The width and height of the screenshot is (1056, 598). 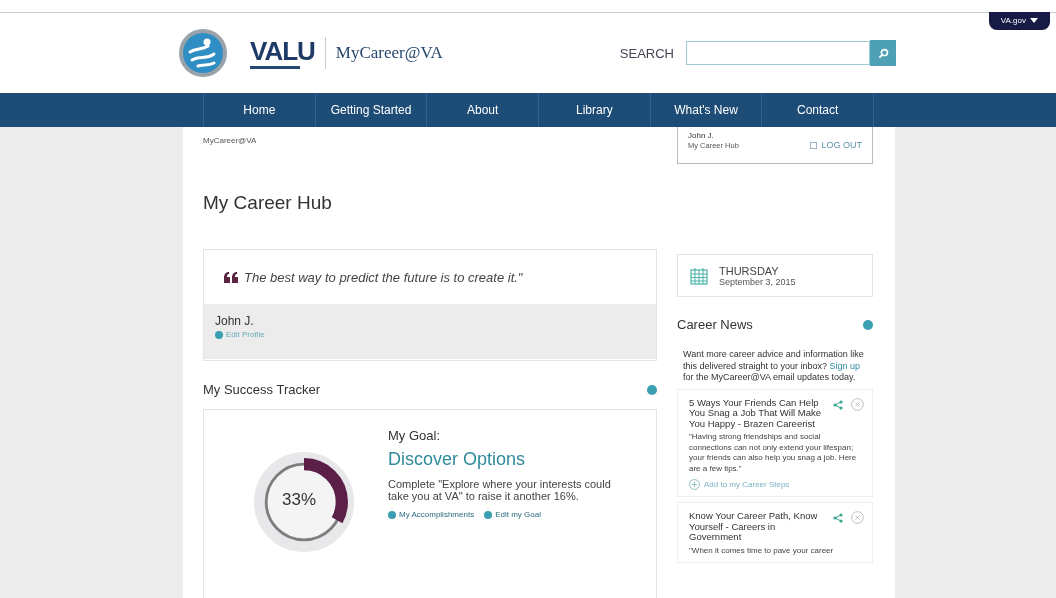 What do you see at coordinates (694, 484) in the screenshot?
I see `plus-icon` at bounding box center [694, 484].